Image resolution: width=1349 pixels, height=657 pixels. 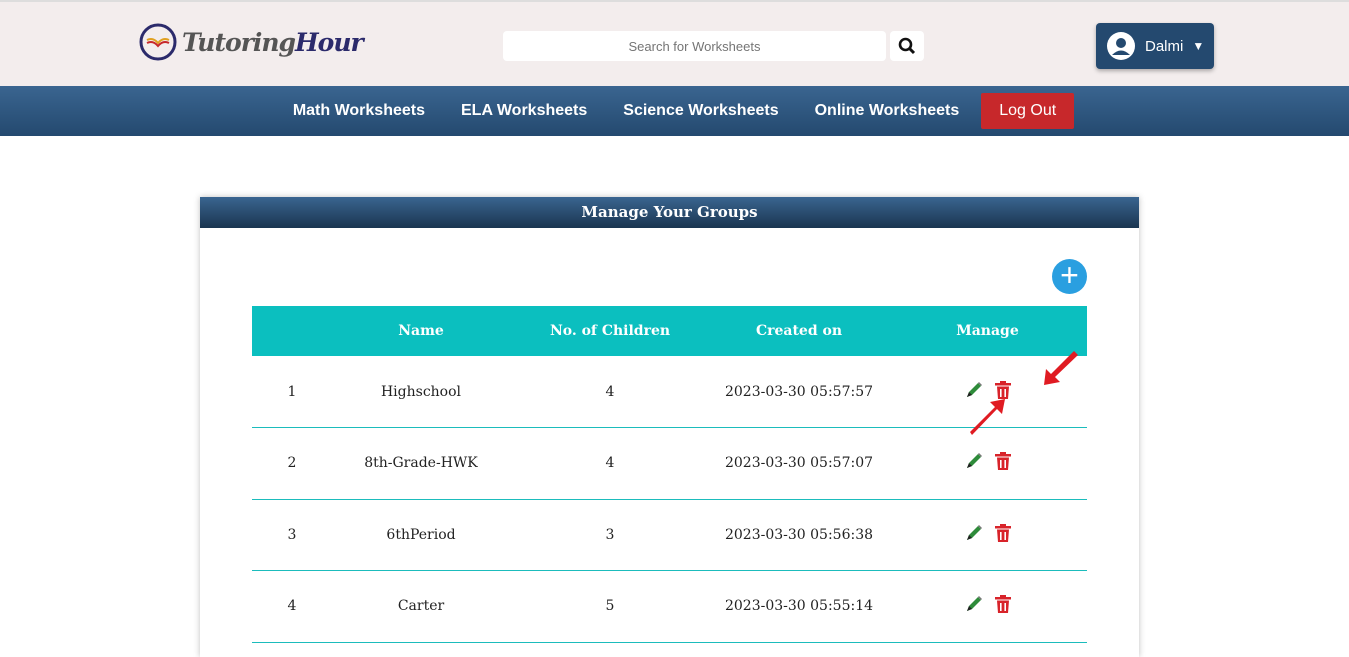 I want to click on user-menu-button: Dalmi ▼, so click(x=1155, y=46).